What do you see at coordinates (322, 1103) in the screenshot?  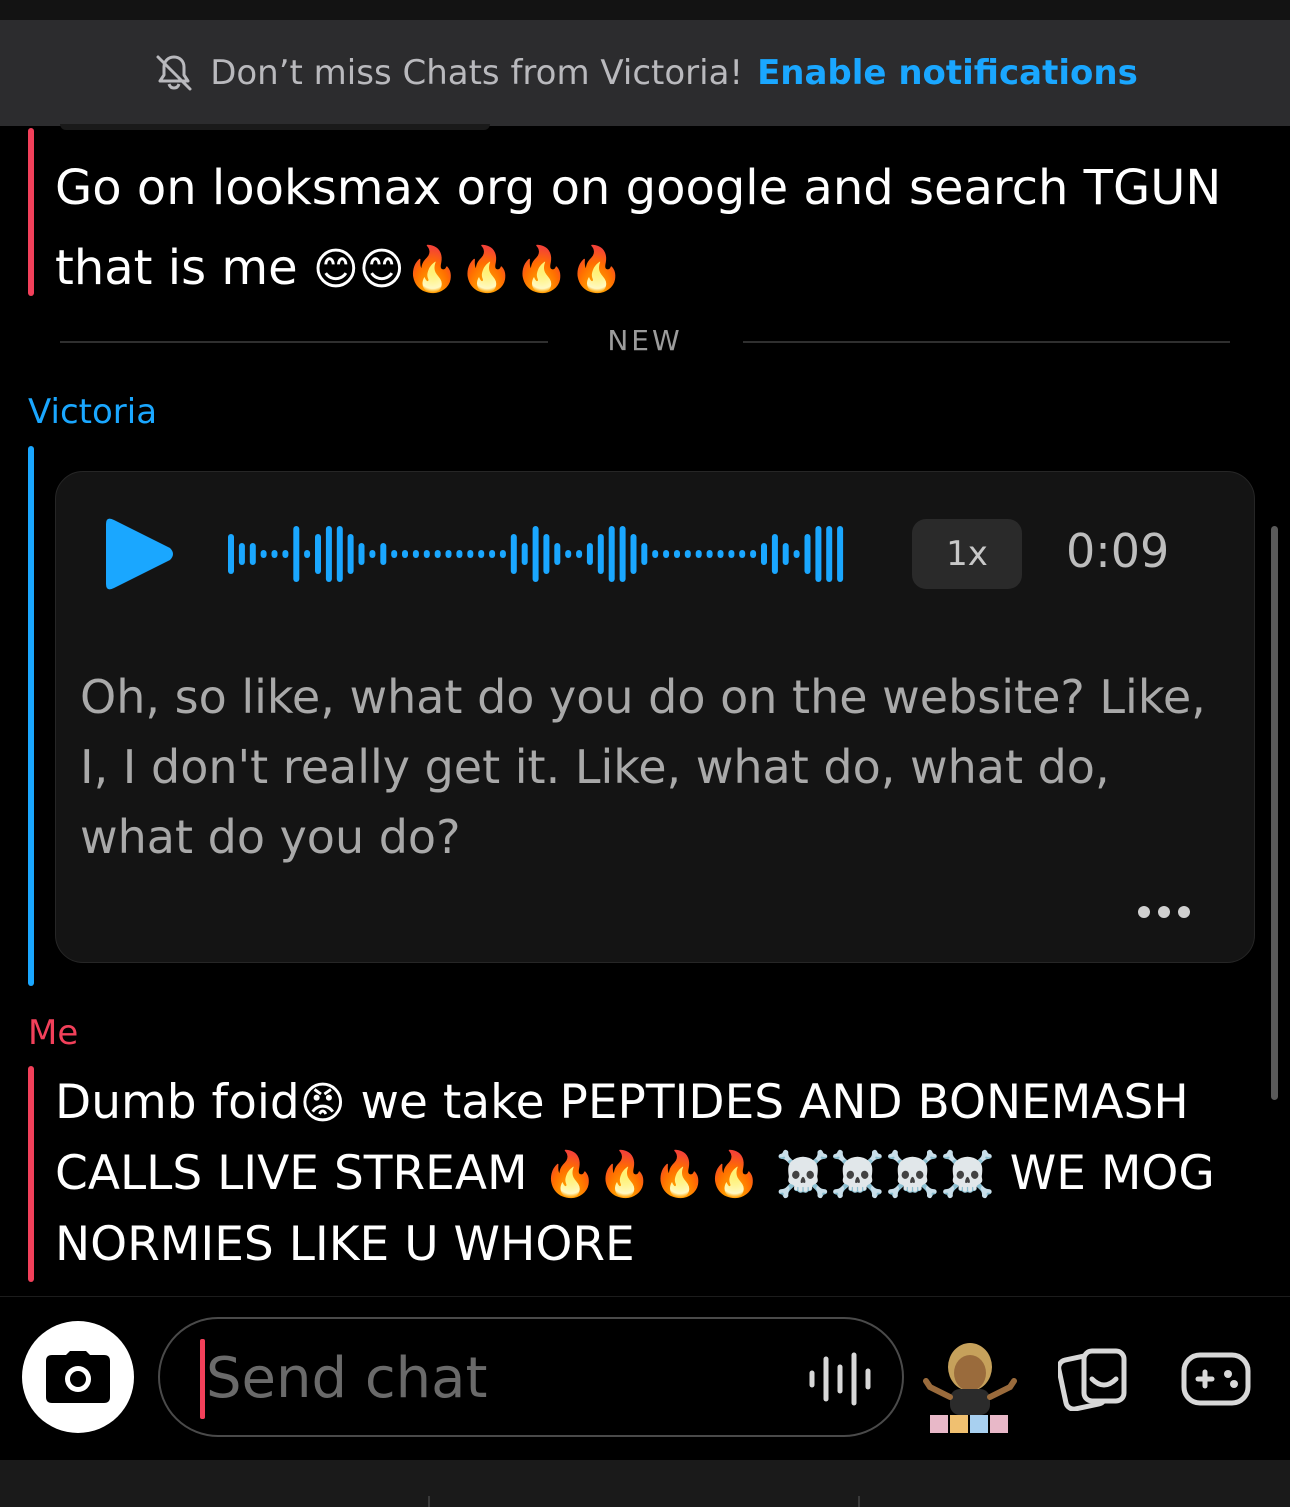 I see `message-emoji-1: 😡` at bounding box center [322, 1103].